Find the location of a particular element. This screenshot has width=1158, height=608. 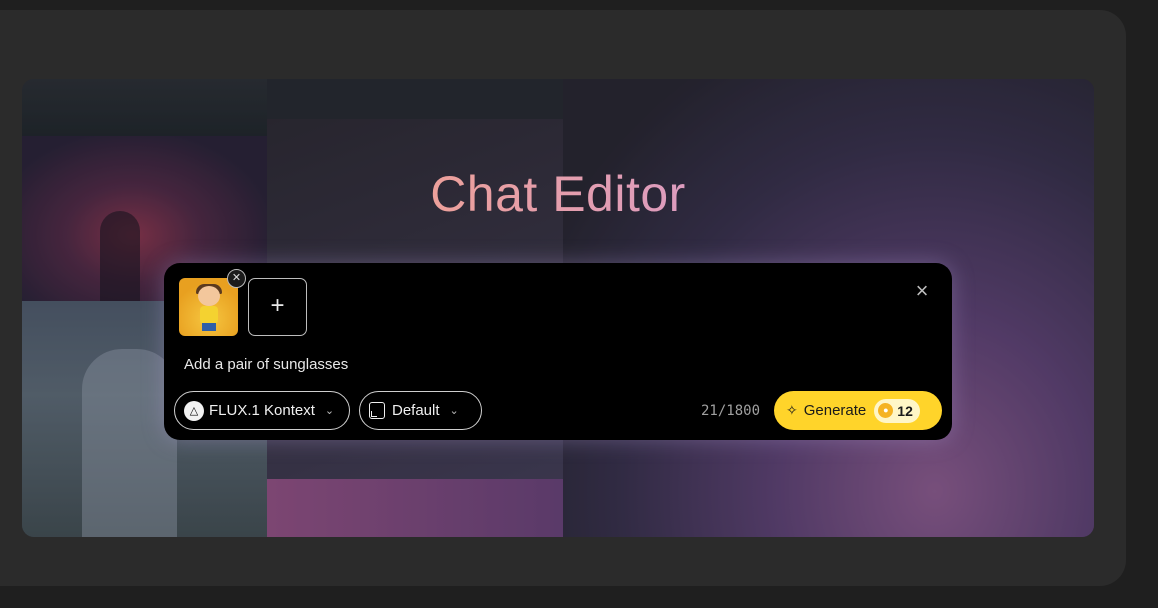

aspect-ratio-icon is located at coordinates (377, 410).